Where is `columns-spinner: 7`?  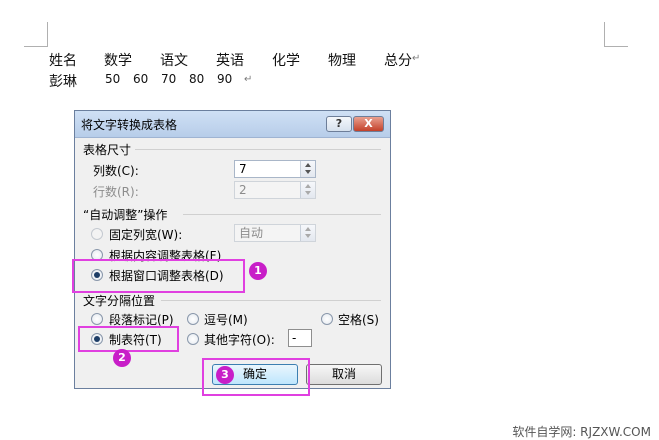
columns-spinner: 7 is located at coordinates (275, 169).